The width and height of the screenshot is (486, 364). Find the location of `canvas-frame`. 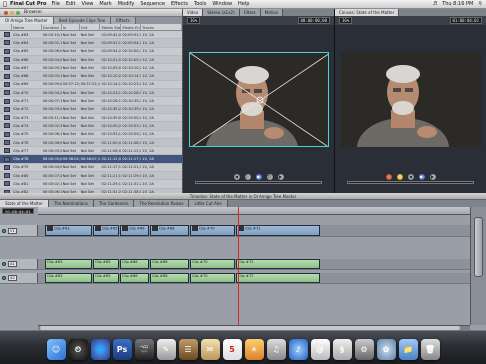

canvas-frame is located at coordinates (411, 99).